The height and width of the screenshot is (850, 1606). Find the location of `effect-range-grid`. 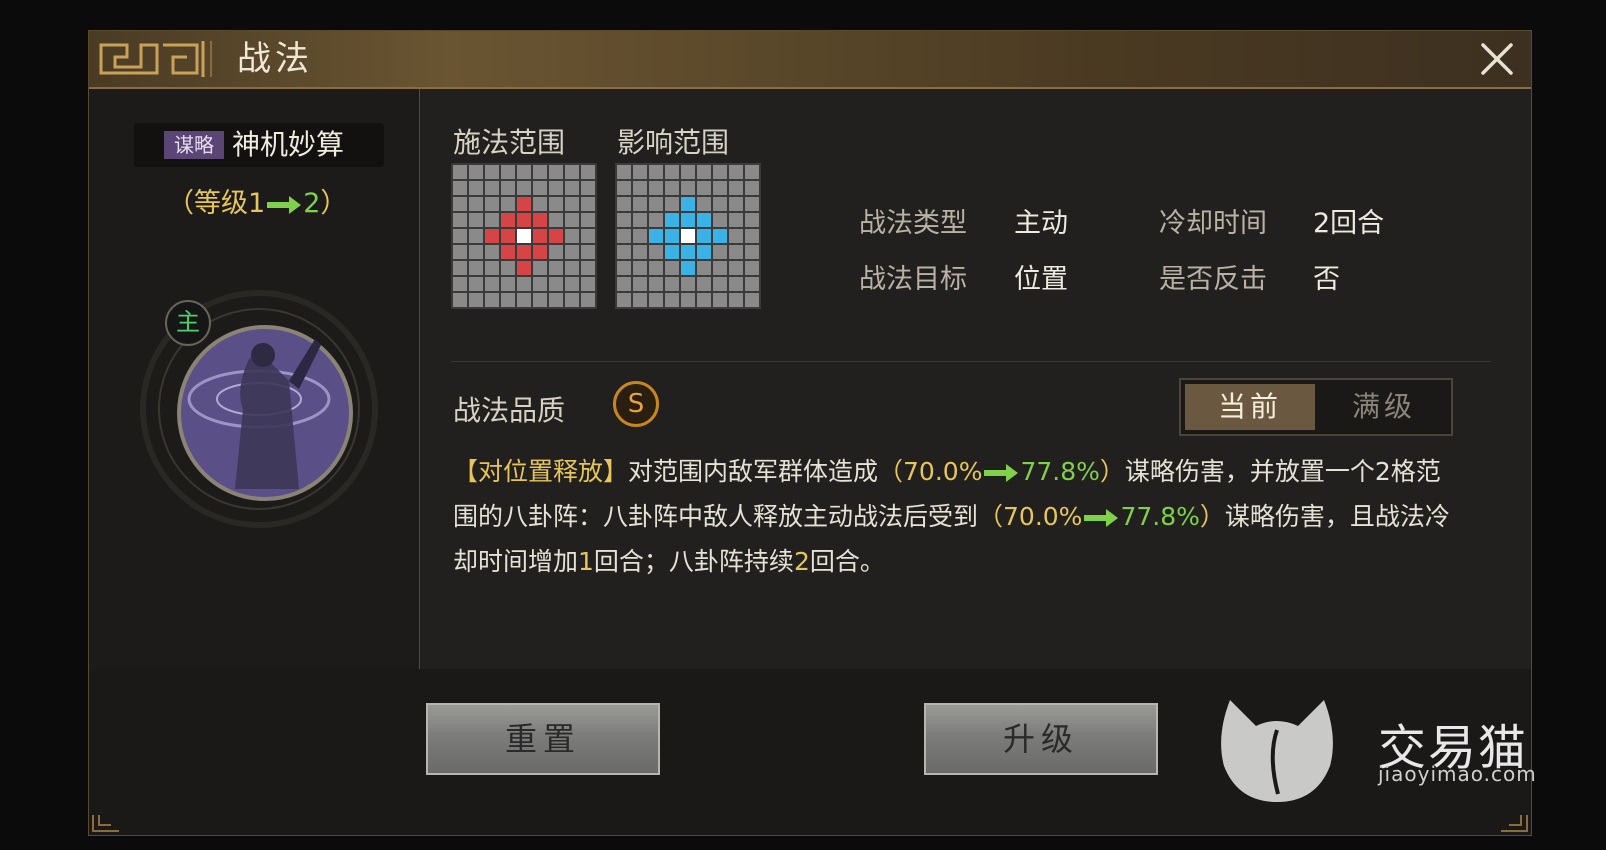

effect-range-grid is located at coordinates (688, 236).